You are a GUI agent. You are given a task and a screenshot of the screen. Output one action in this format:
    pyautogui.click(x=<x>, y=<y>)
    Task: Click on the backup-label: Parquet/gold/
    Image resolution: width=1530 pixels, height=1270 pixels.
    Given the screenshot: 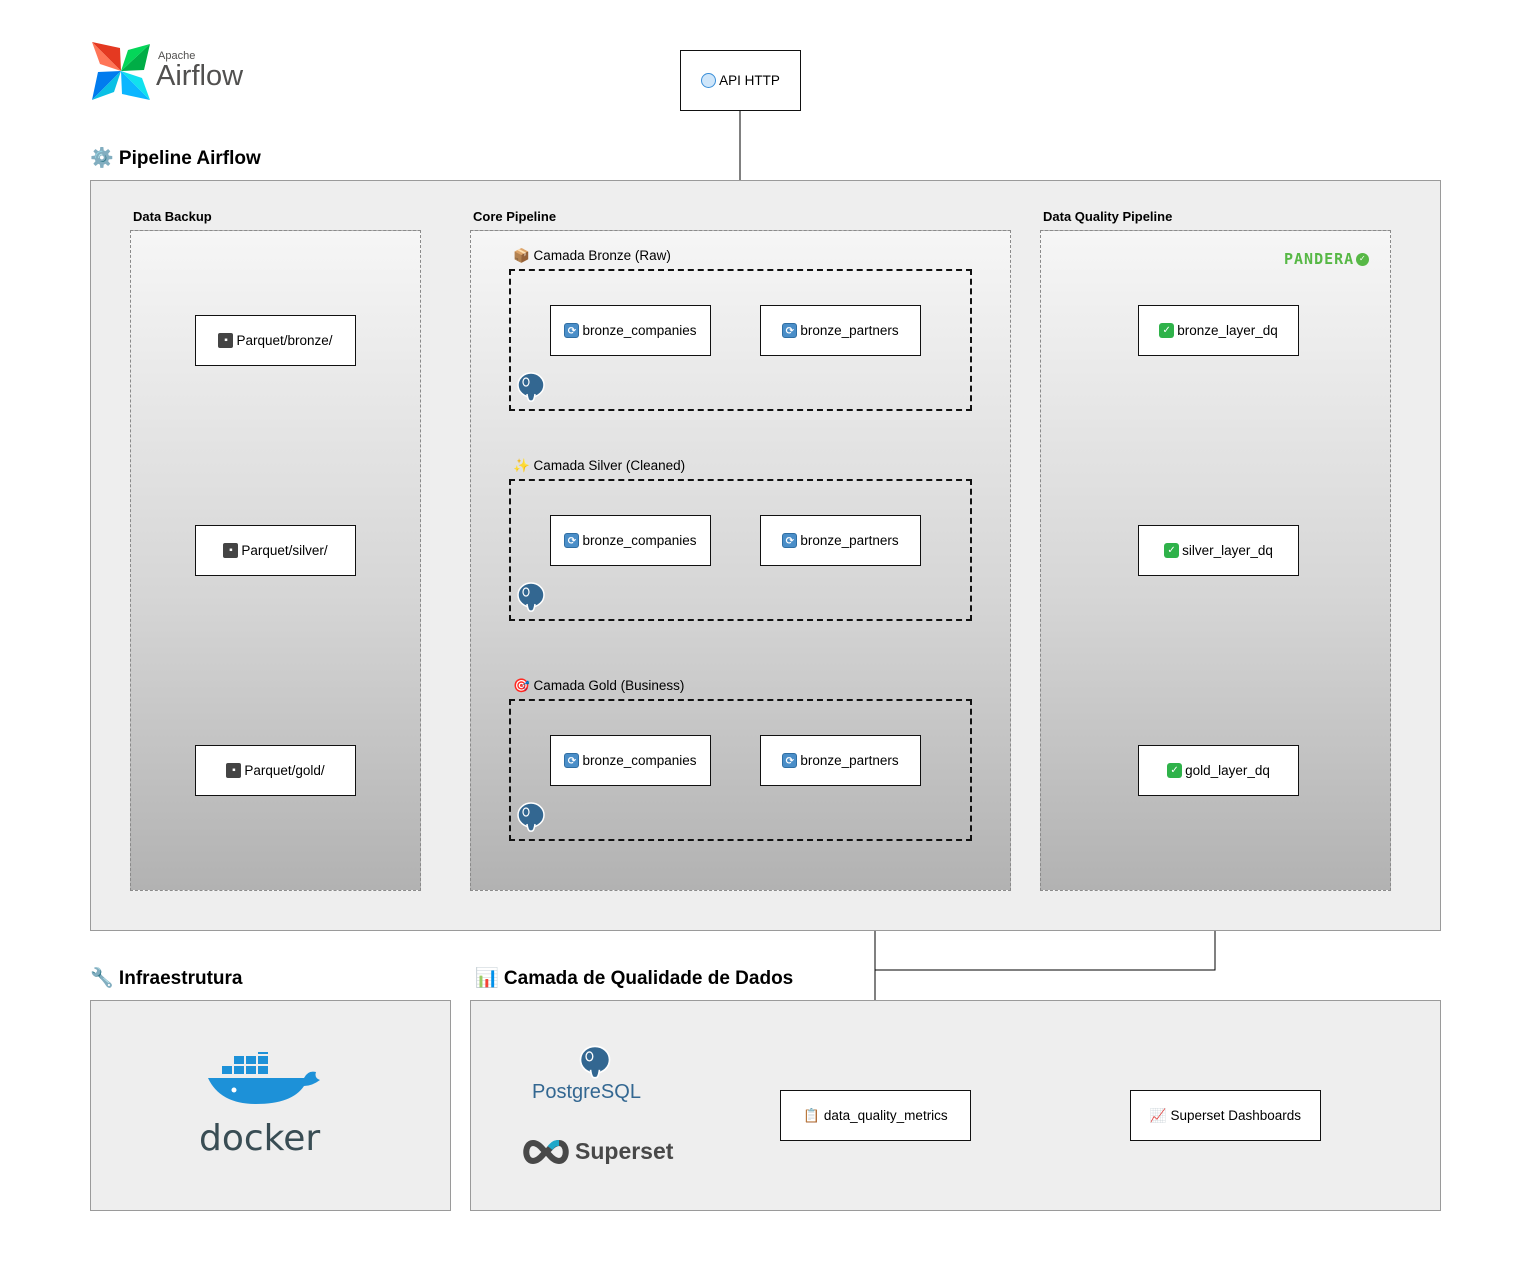 What is the action you would take?
    pyautogui.click(x=284, y=770)
    